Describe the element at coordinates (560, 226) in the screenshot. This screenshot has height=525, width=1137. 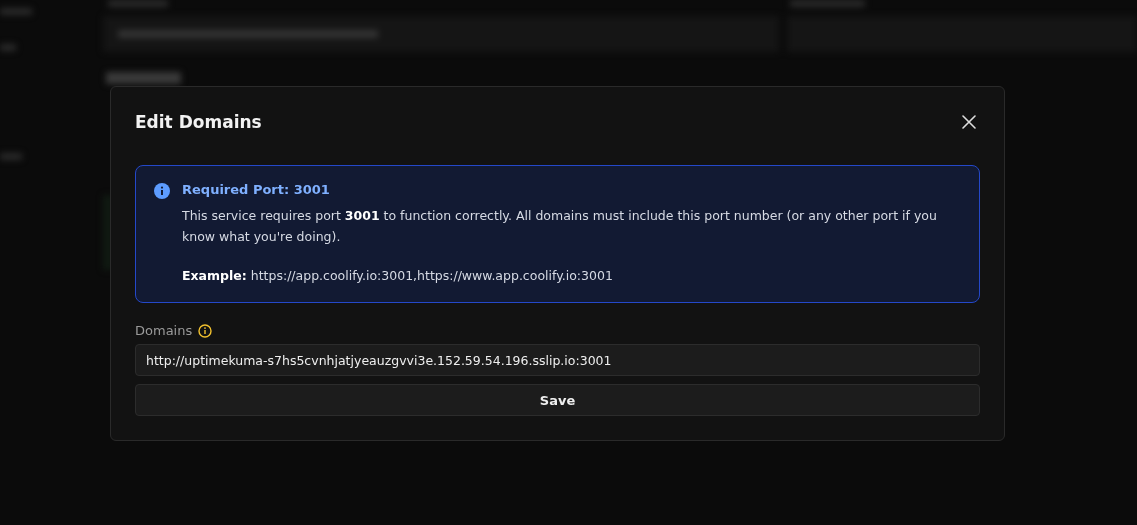
I see `notice-text: This service requires port 3001 to function correctly. All domains must include this port number (or any other port if you know what you're doing).` at that location.